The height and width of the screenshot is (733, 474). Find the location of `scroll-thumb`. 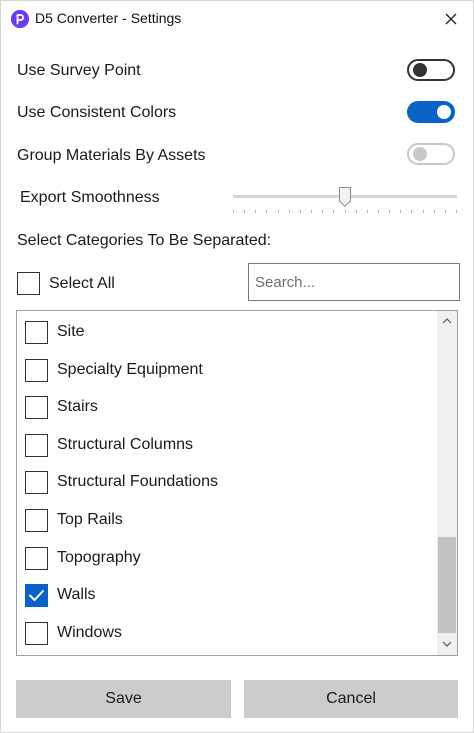

scroll-thumb is located at coordinates (447, 585).